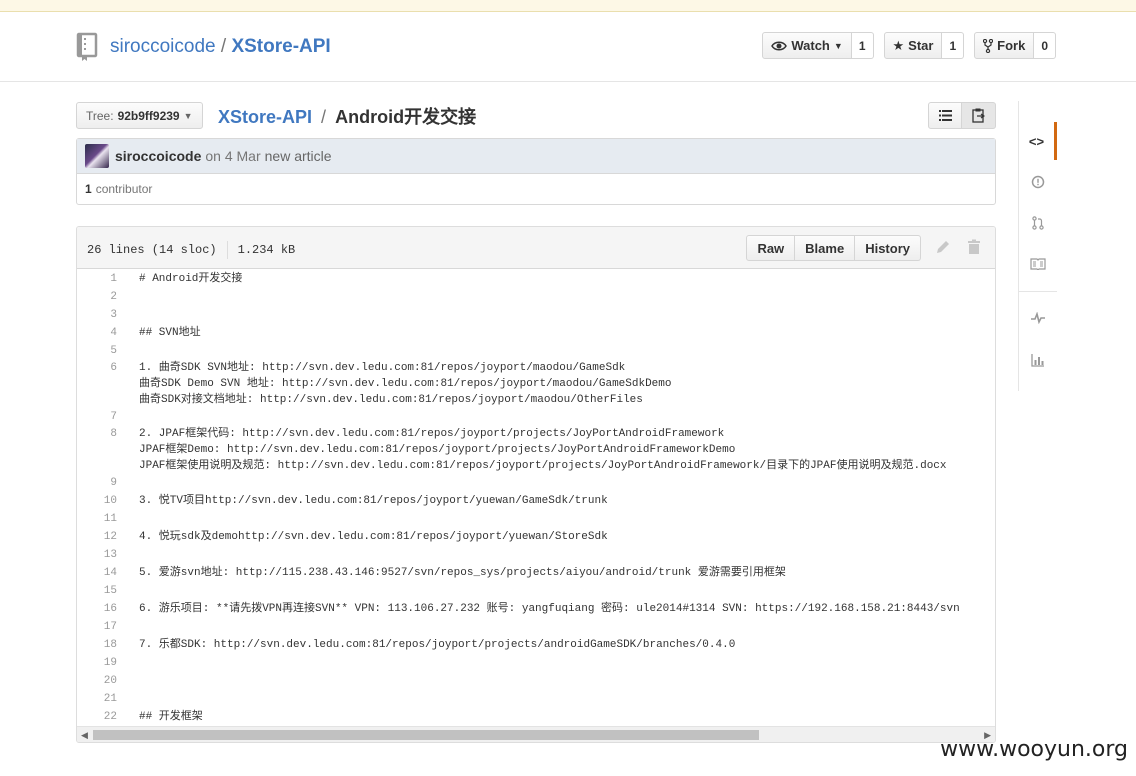  I want to click on sidebar-item-pulse, so click(1038, 318).